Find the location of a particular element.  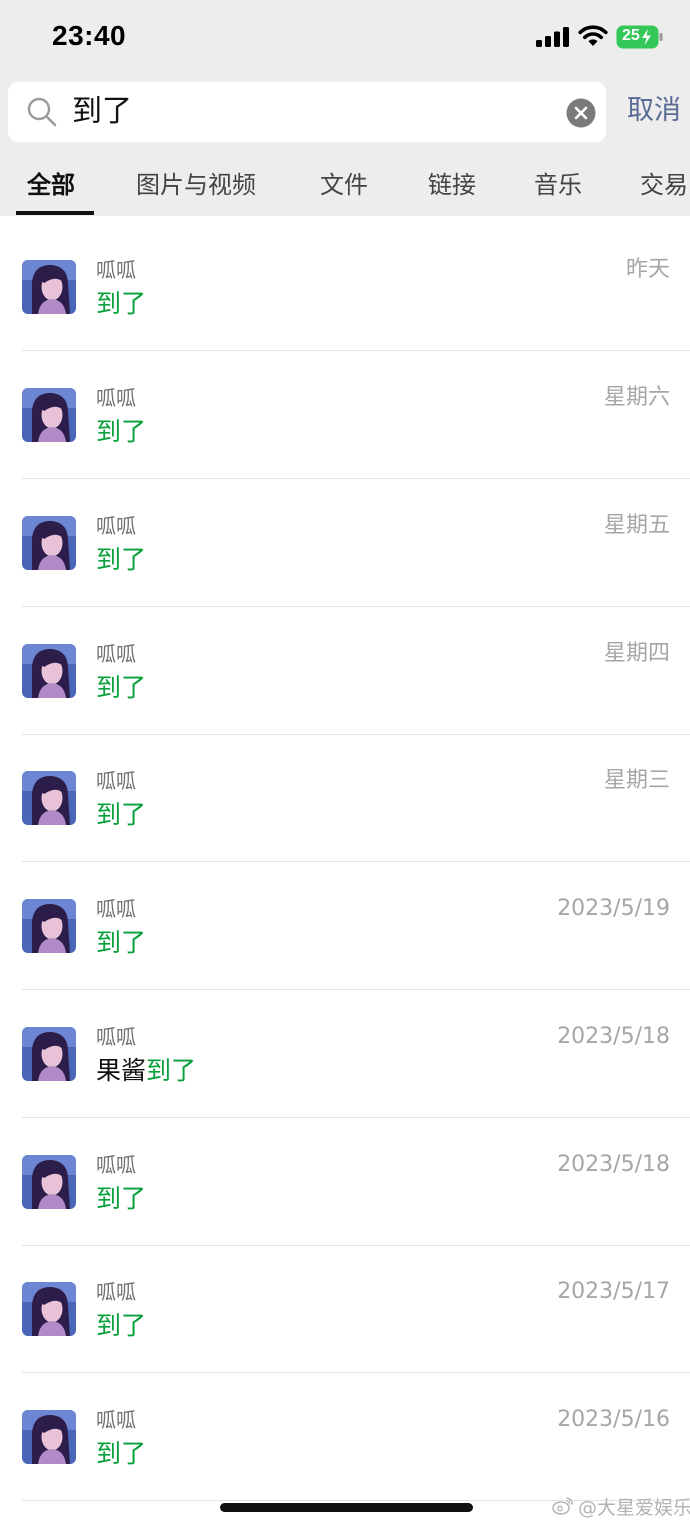

message-date: 星期四 is located at coordinates (636, 653).